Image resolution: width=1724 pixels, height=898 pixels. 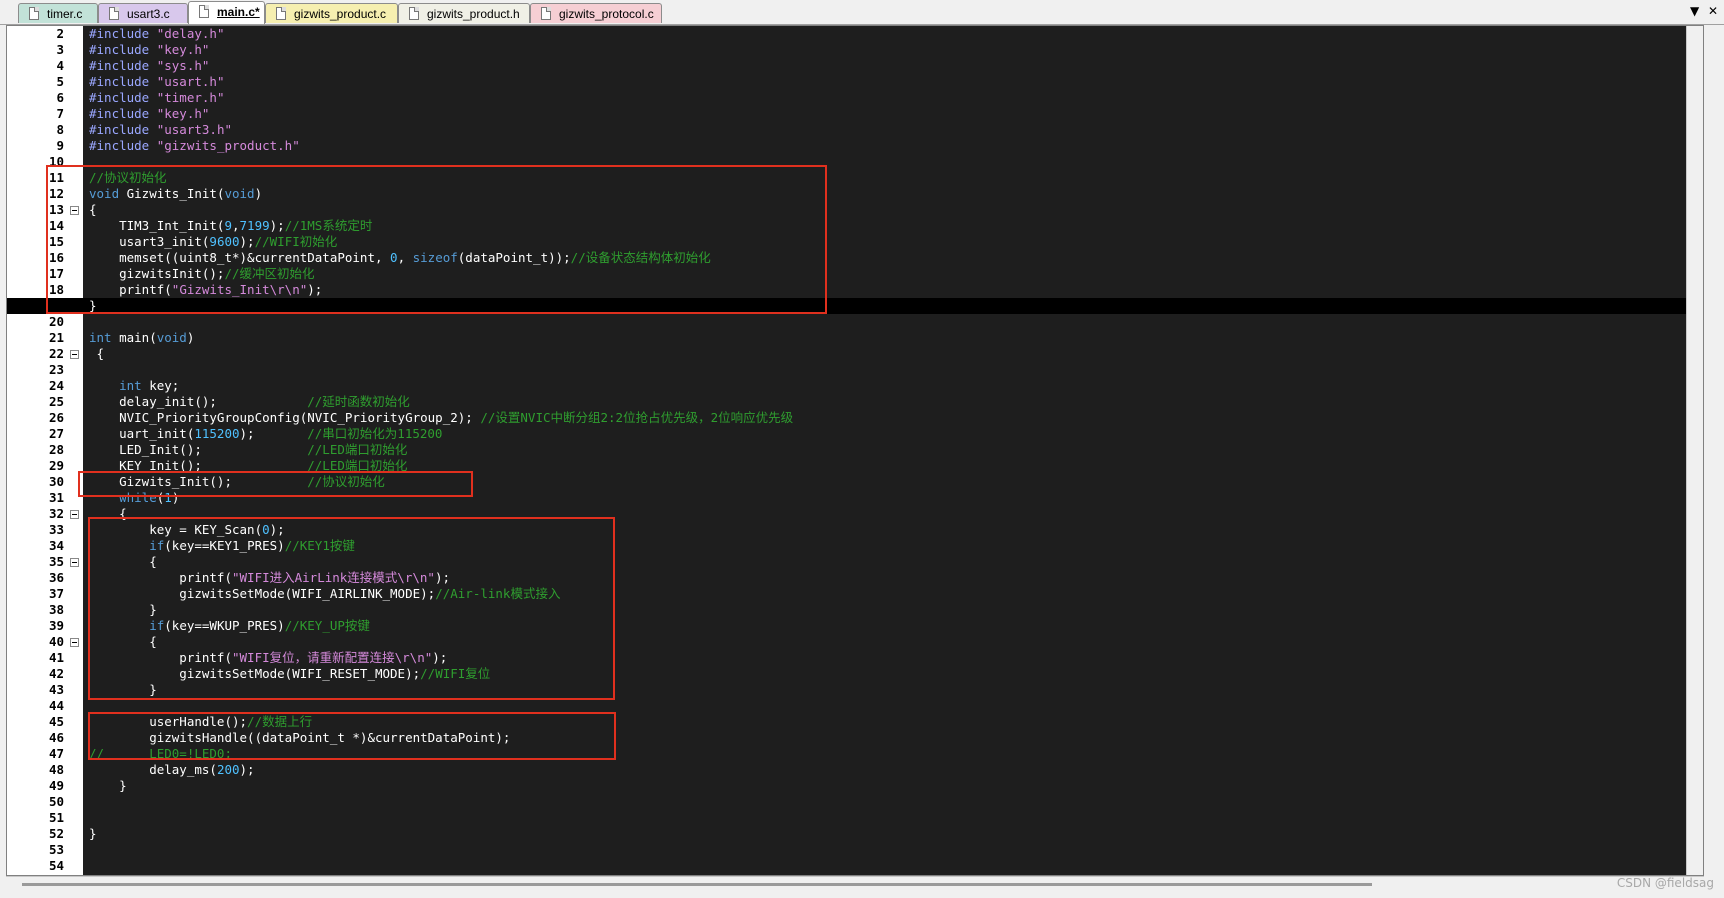 What do you see at coordinates (56, 609) in the screenshot?
I see `line-number: 38` at bounding box center [56, 609].